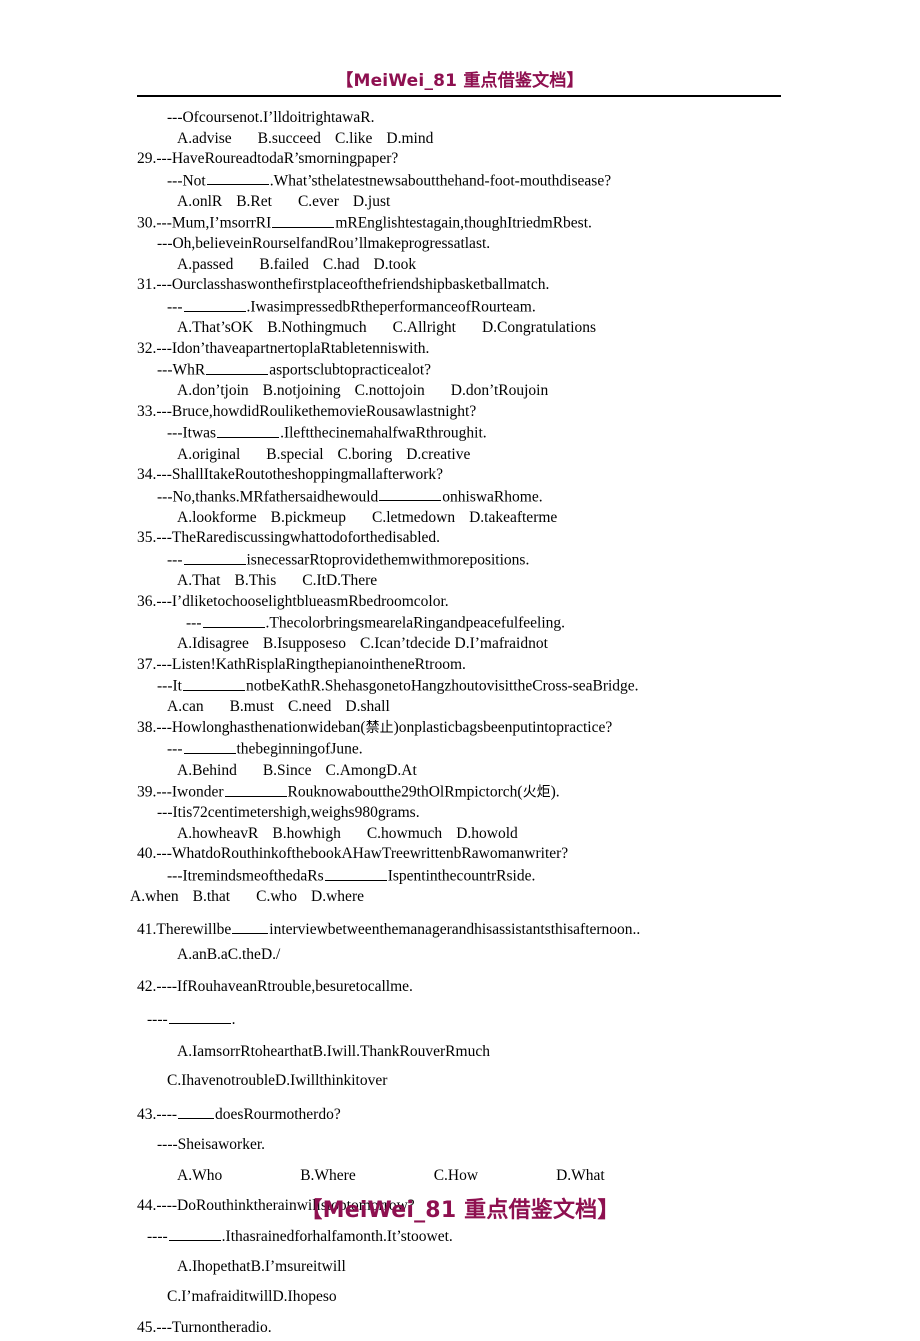  Describe the element at coordinates (297, 264) in the screenshot. I see `question-30-options: A.passed B.failed C.had D.took` at that location.